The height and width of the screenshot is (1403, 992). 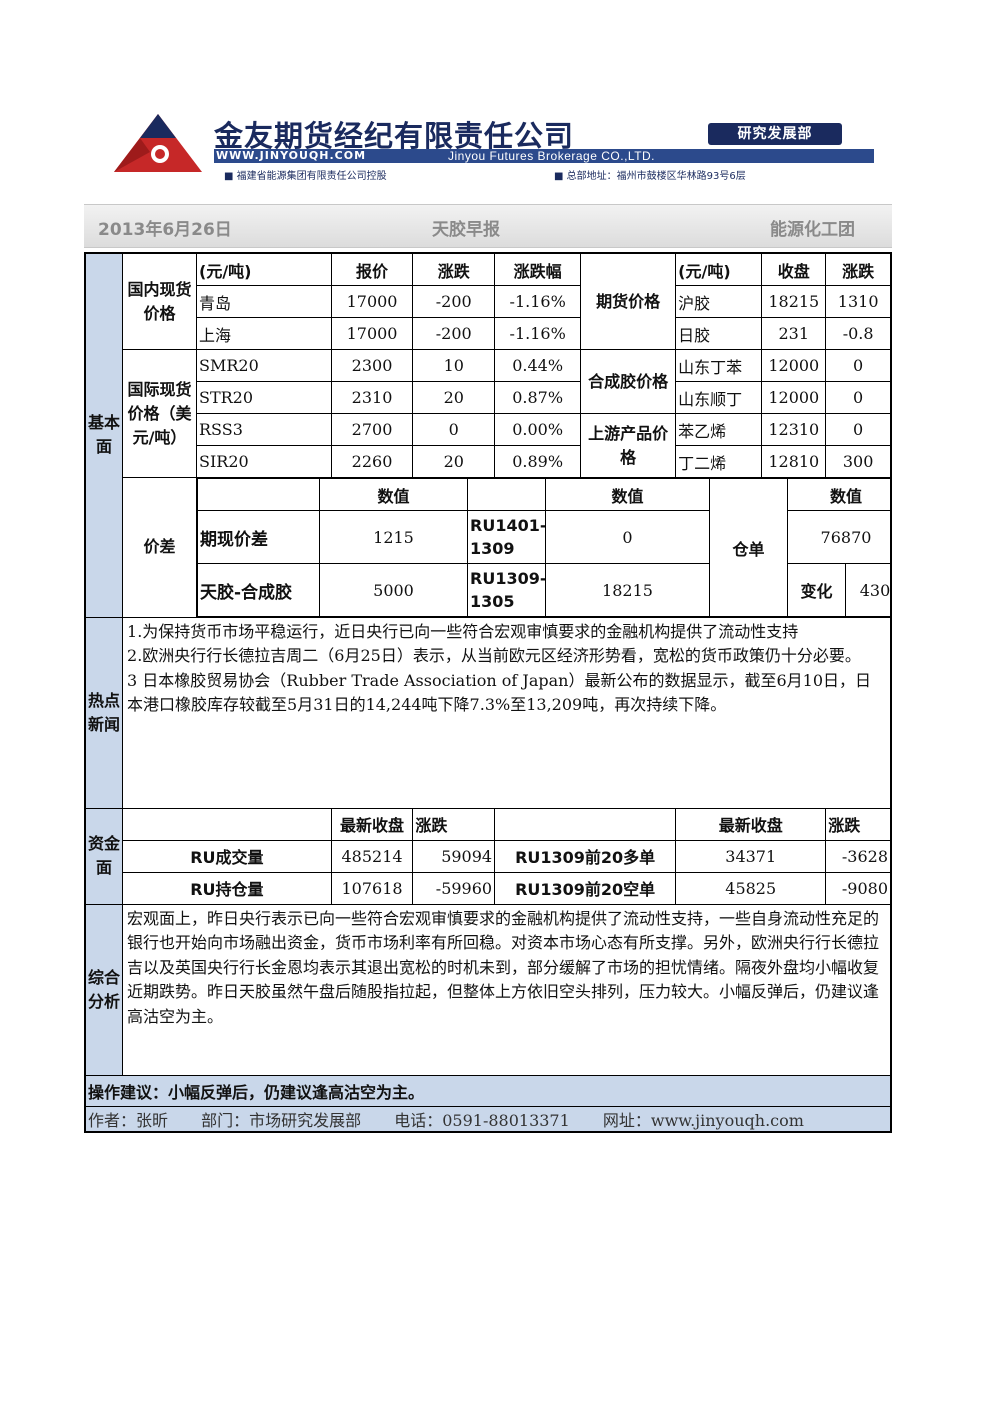 I want to click on section-label-funds: 资金面, so click(x=104, y=856).